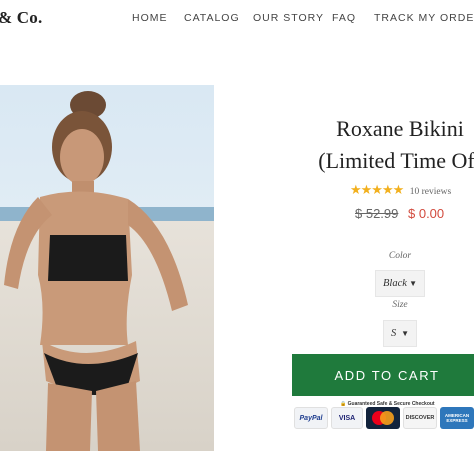 This screenshot has height=456, width=474. What do you see at coordinates (288, 18) in the screenshot?
I see `nav-our-story: OUR STORY` at bounding box center [288, 18].